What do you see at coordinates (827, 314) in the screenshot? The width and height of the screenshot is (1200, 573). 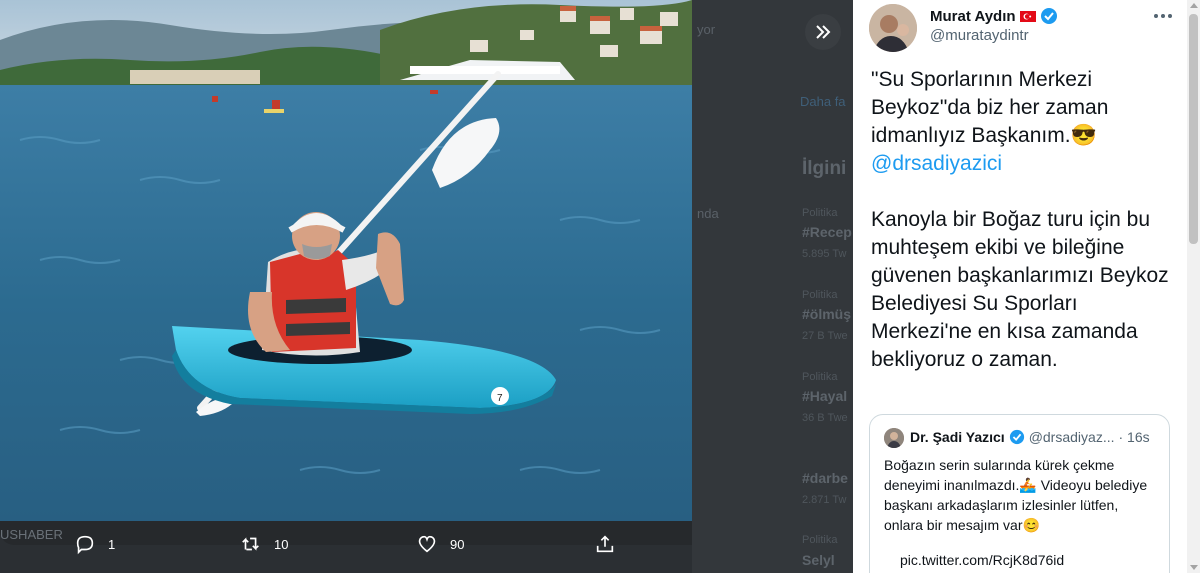 I see `trend-tag: #ölmüş` at bounding box center [827, 314].